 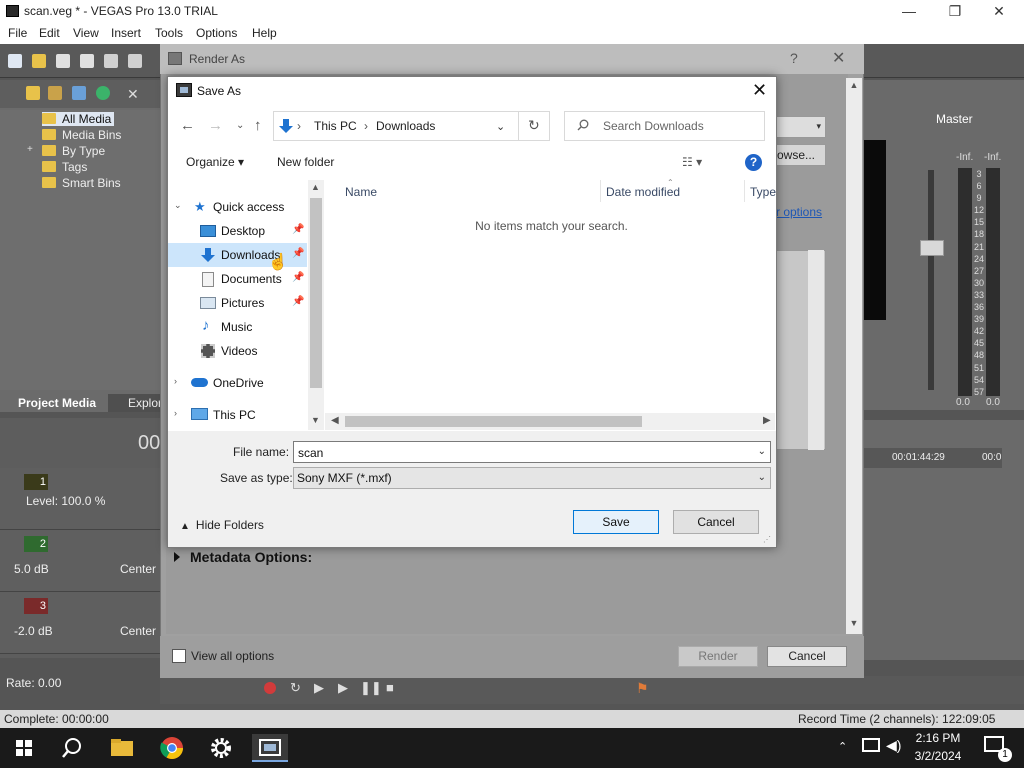 I want to click on render-help-button: ?, so click(x=794, y=58).